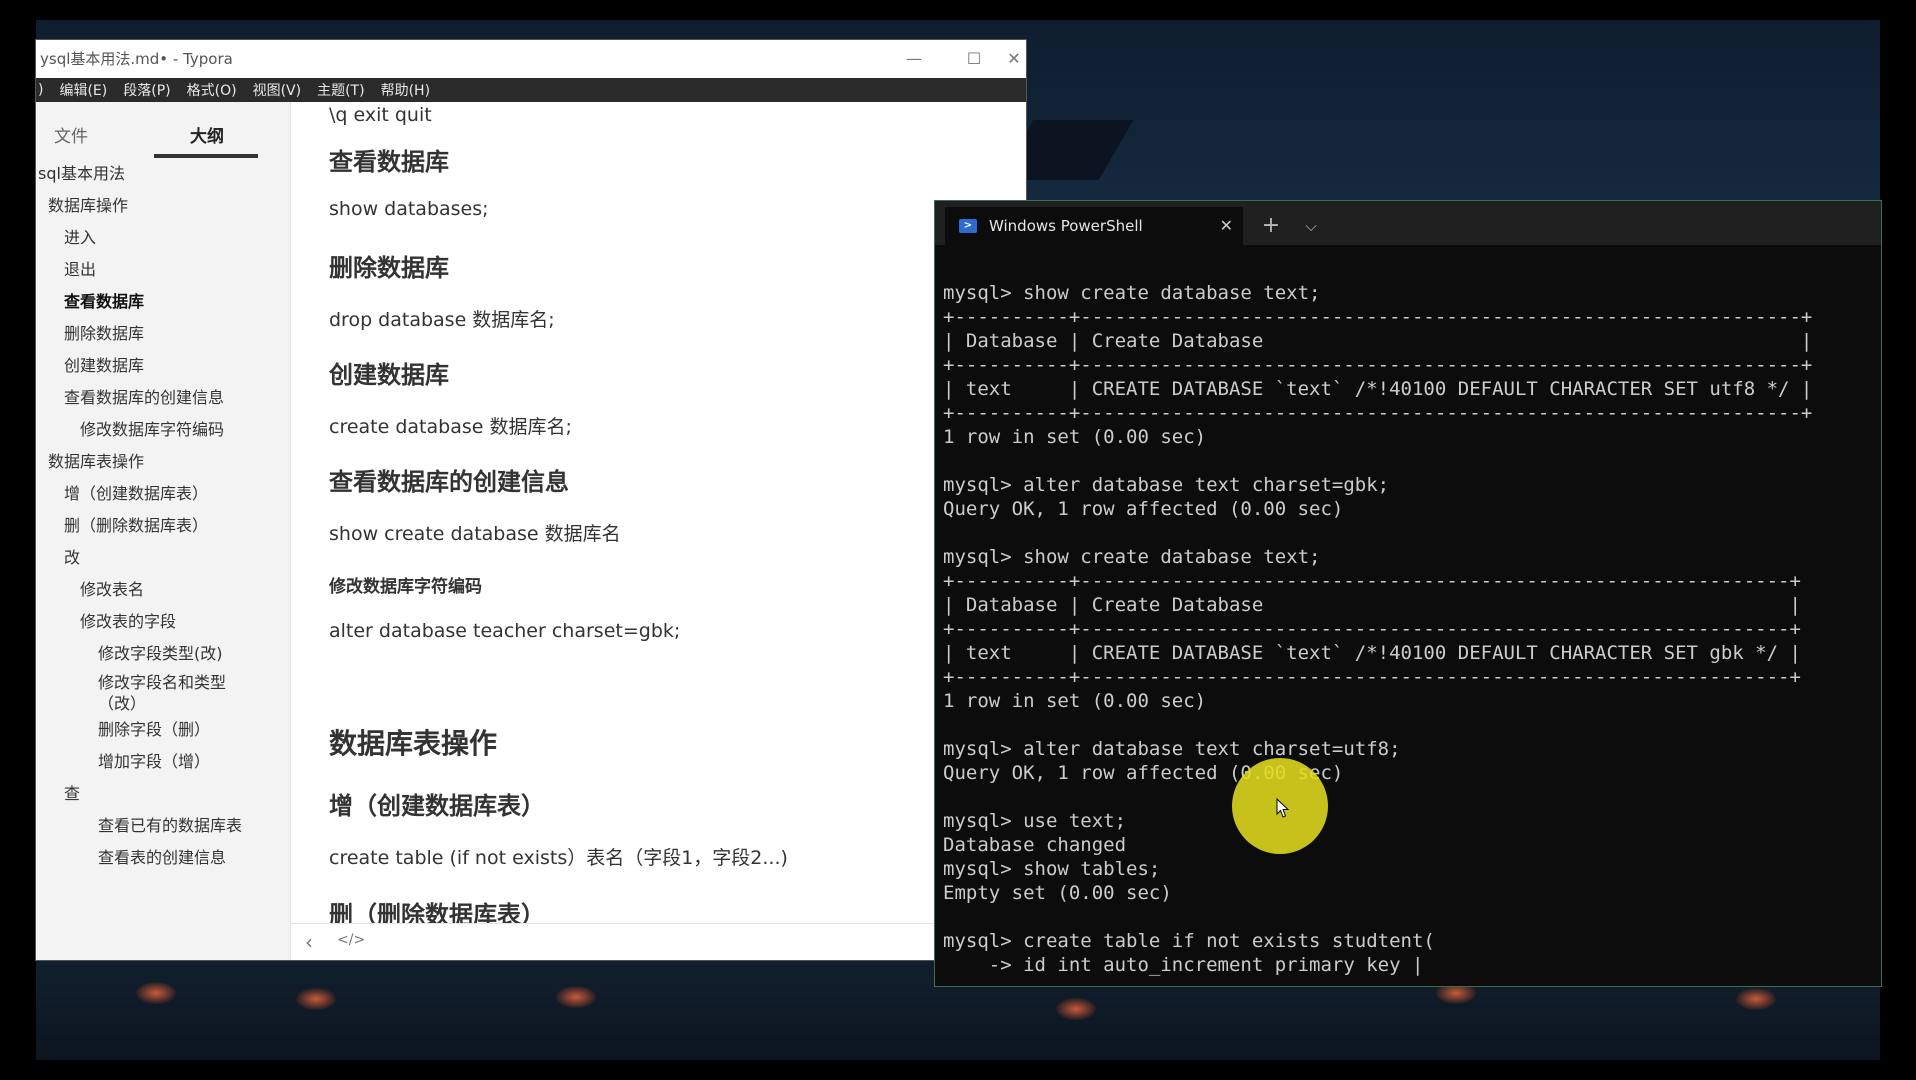  What do you see at coordinates (1226, 226) in the screenshot?
I see `close-icon: ✕` at bounding box center [1226, 226].